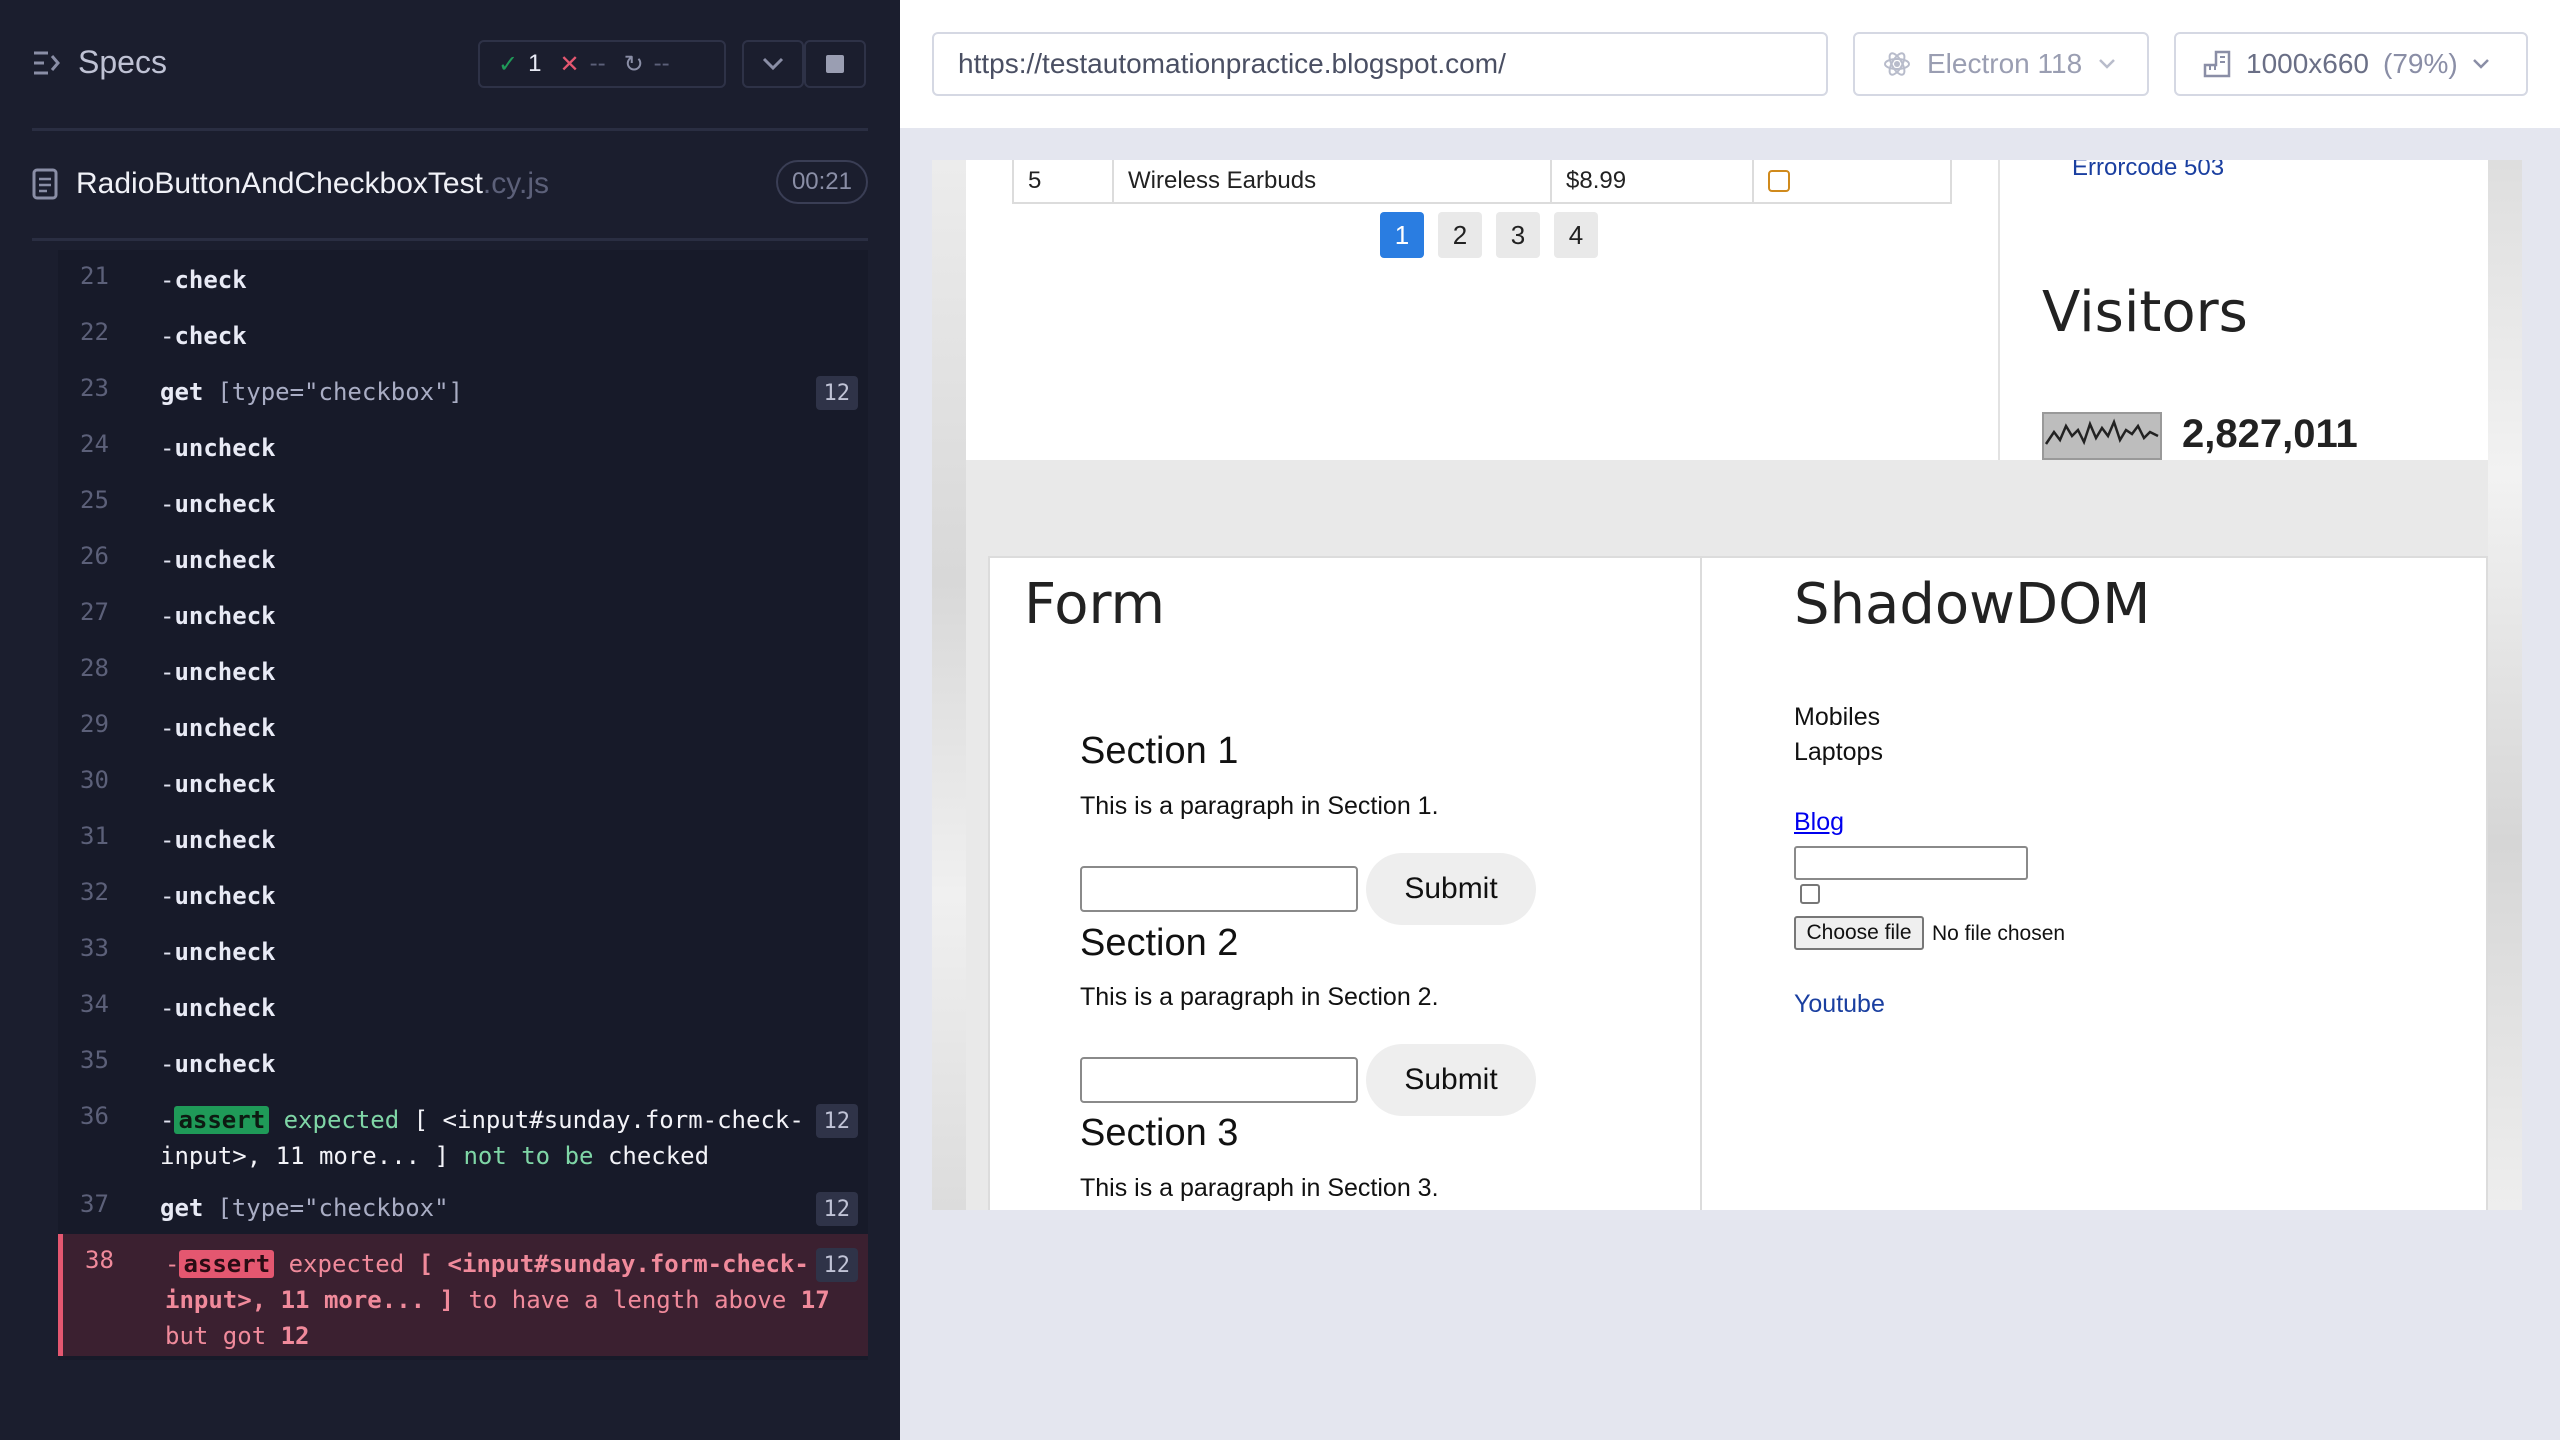 The width and height of the screenshot is (2560, 1440). I want to click on page-button: 4, so click(1576, 235).